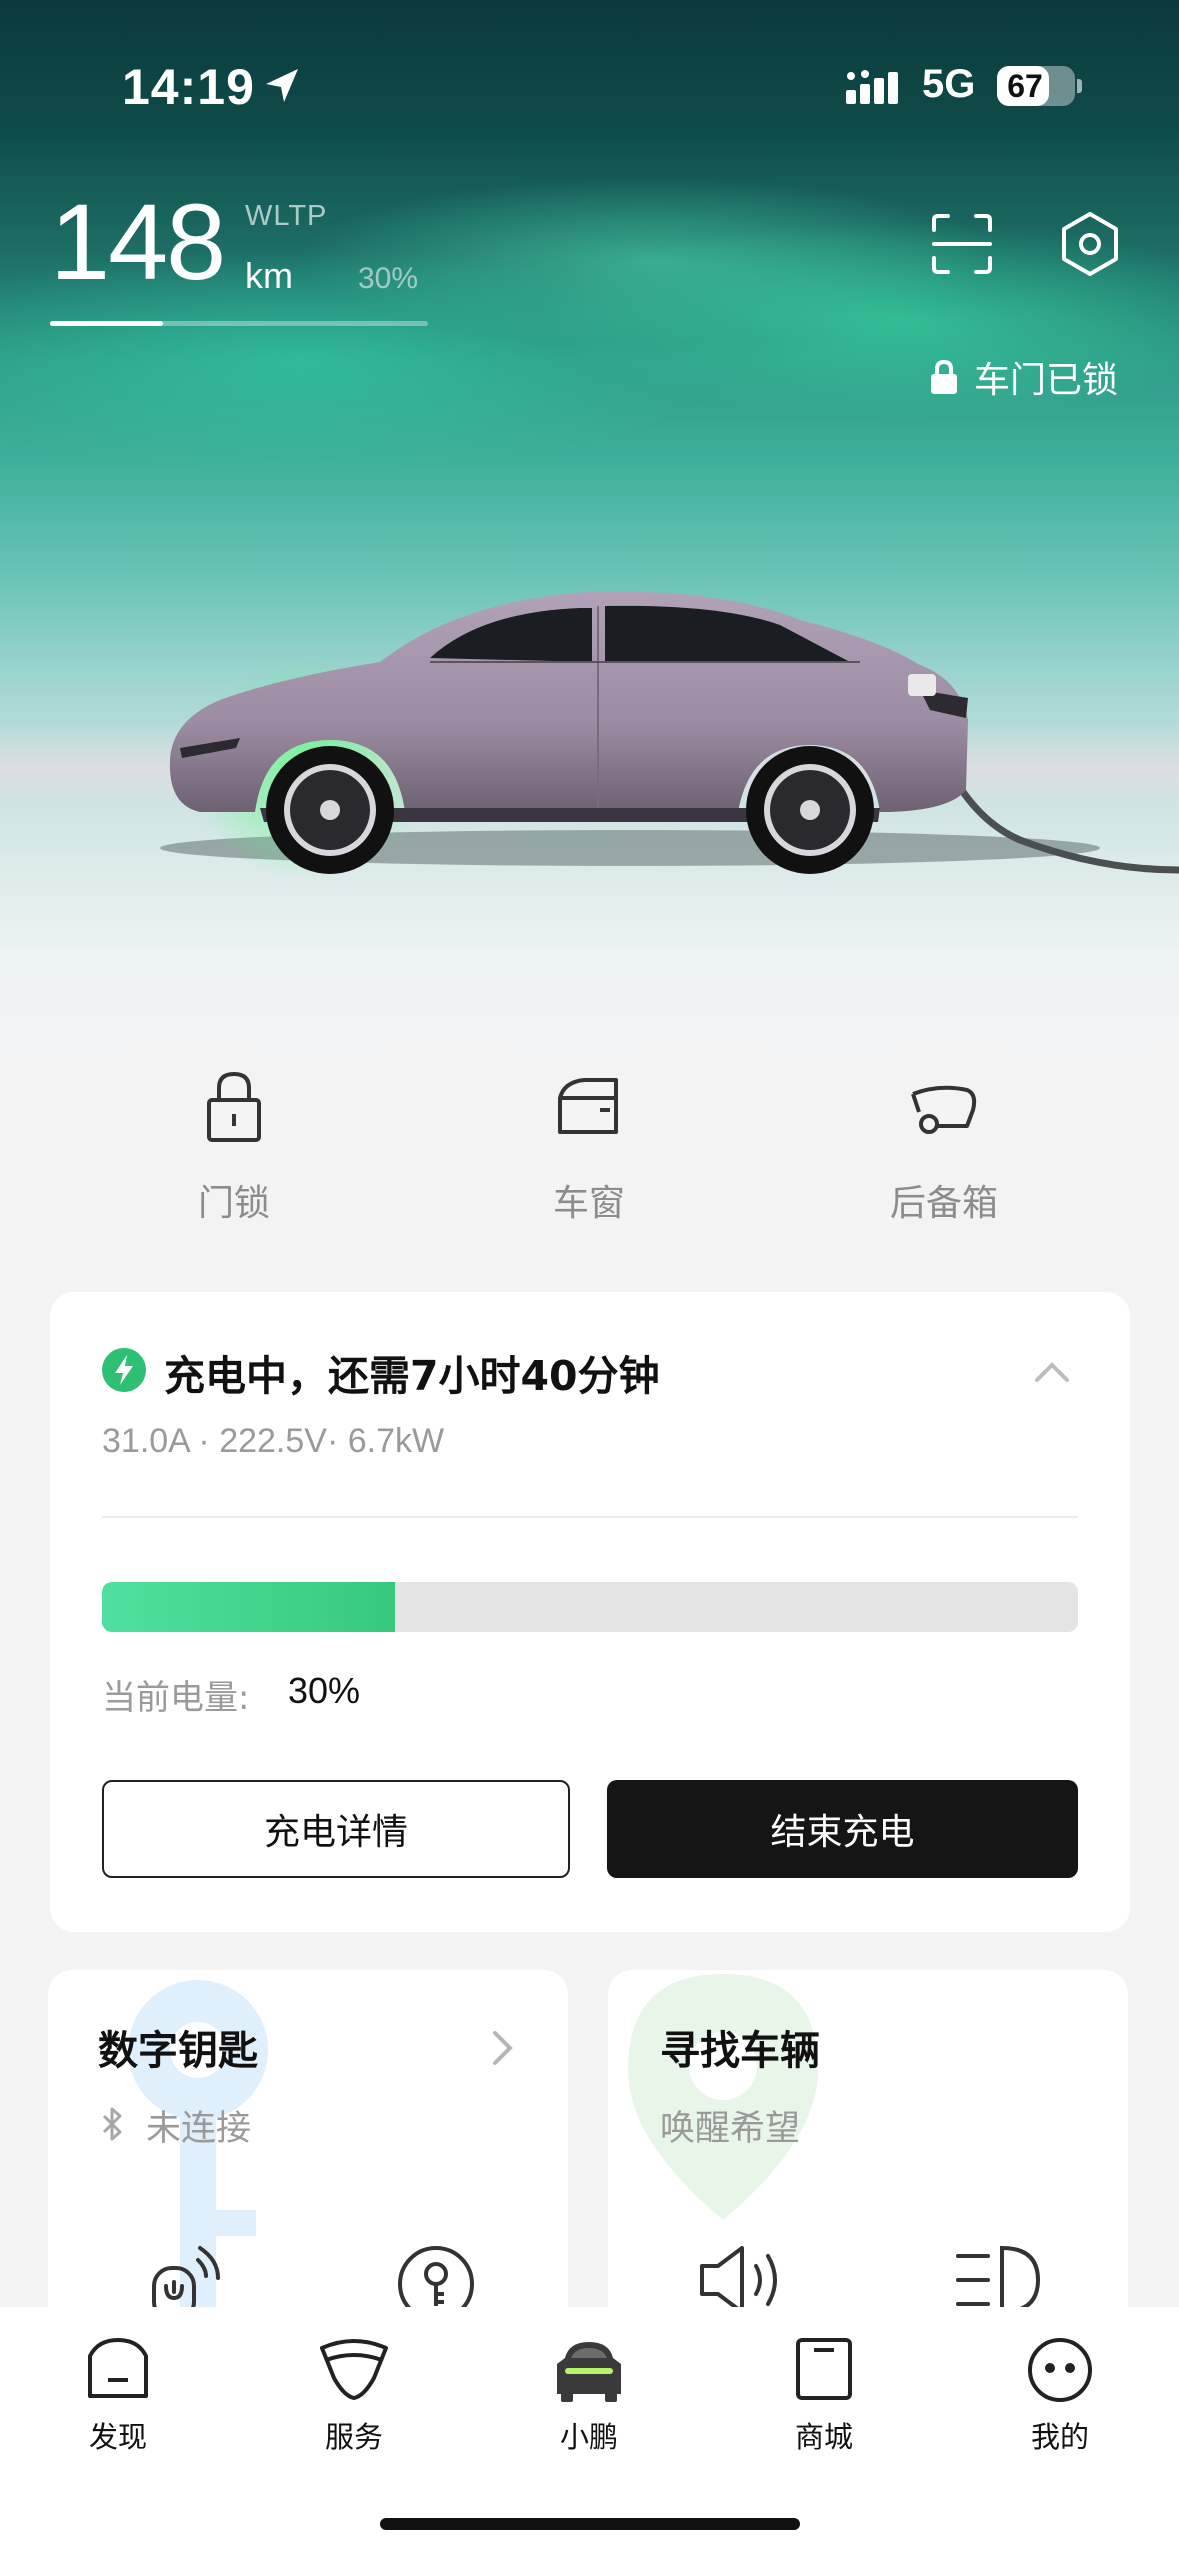 The height and width of the screenshot is (2556, 1179). I want to click on charging-progress-bar, so click(590, 1607).